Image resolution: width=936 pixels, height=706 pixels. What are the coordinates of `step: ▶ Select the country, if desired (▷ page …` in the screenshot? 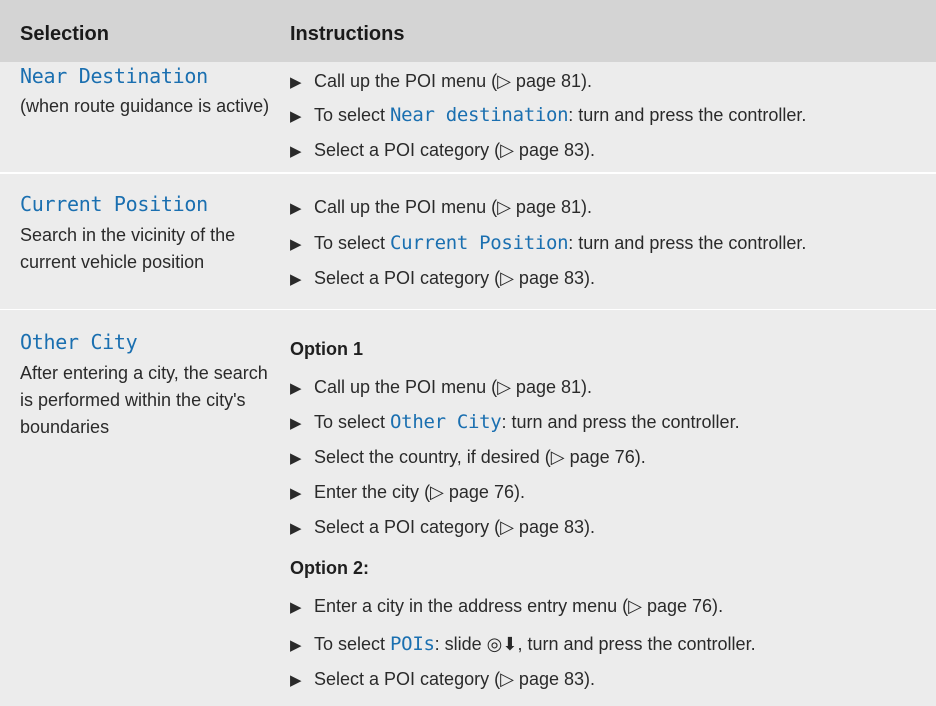 It's located at (468, 458).